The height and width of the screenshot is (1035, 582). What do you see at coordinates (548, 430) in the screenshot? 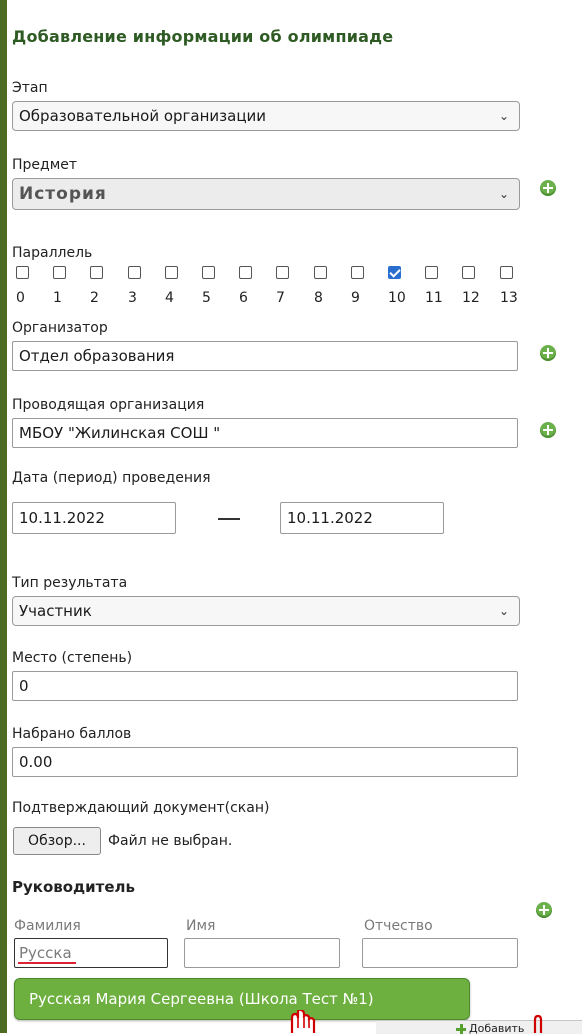
I see `add-host-org-icon` at bounding box center [548, 430].